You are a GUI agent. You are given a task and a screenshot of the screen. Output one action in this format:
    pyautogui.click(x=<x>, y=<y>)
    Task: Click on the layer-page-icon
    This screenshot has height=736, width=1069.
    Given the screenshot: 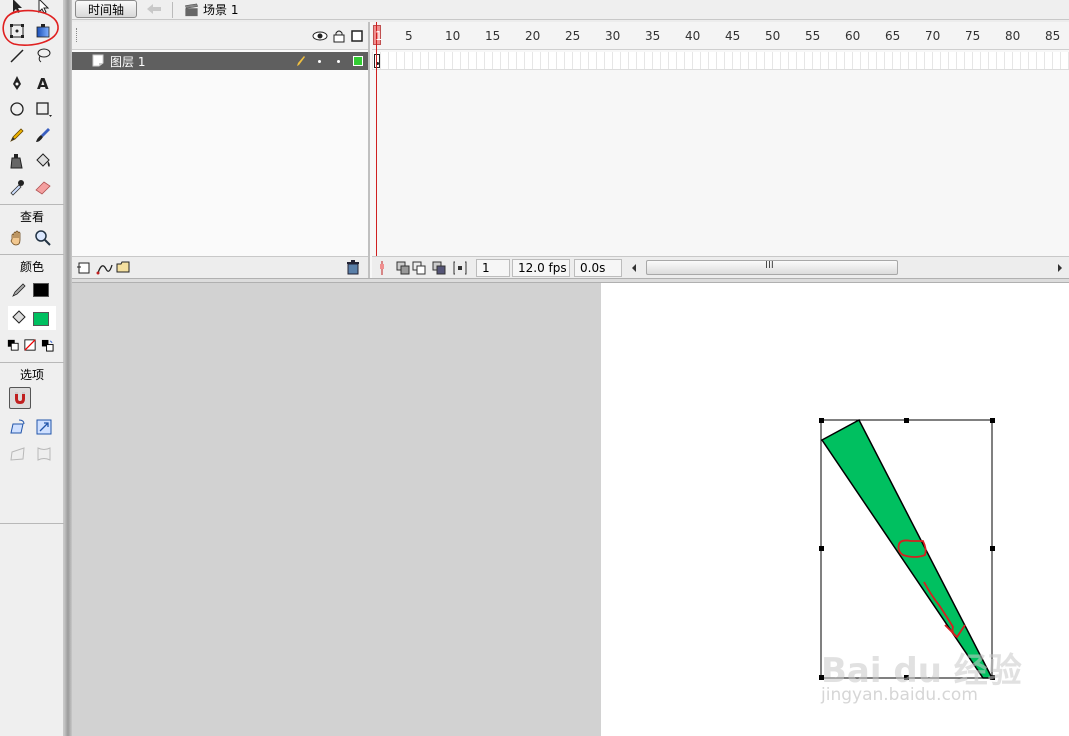 What is the action you would take?
    pyautogui.click(x=98, y=60)
    